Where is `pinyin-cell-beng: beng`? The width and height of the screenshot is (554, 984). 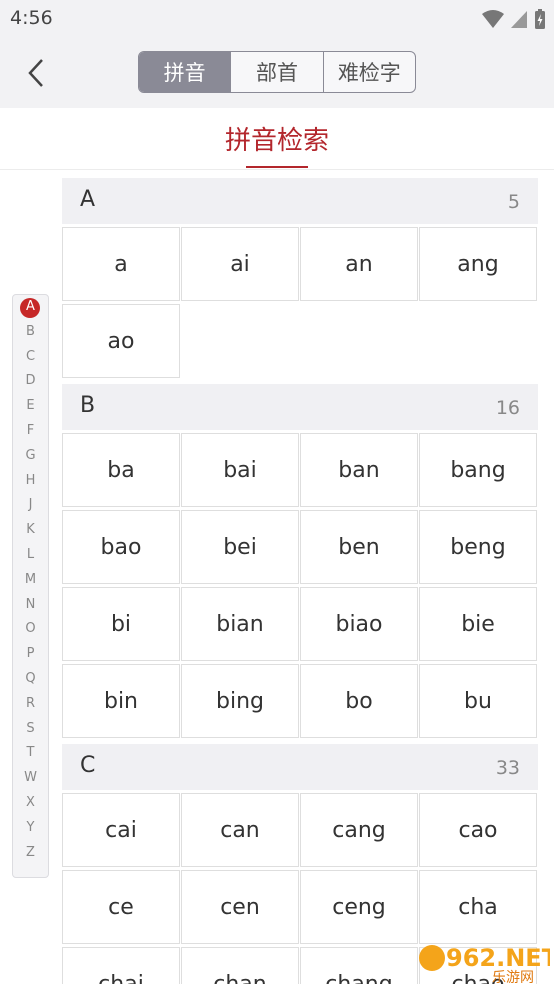
pinyin-cell-beng: beng is located at coordinates (478, 547).